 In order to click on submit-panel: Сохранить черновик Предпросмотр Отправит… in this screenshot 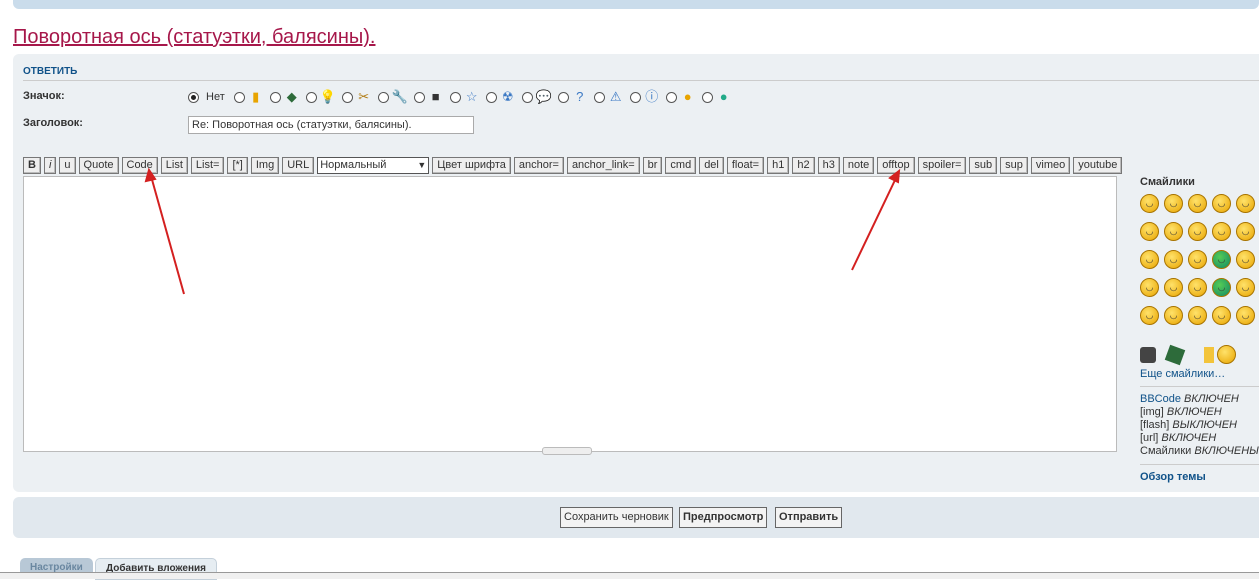, I will do `click(636, 517)`.